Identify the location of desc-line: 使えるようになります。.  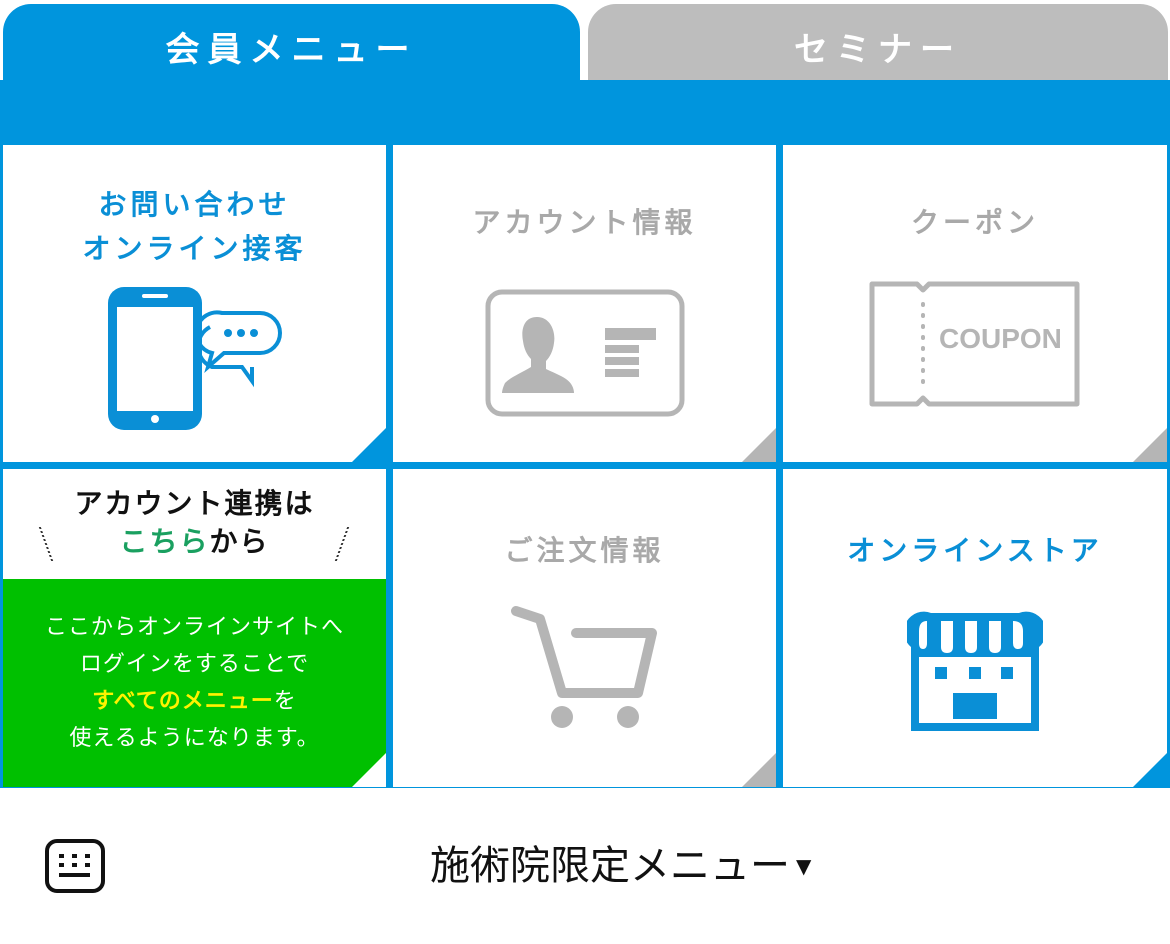
(194, 738).